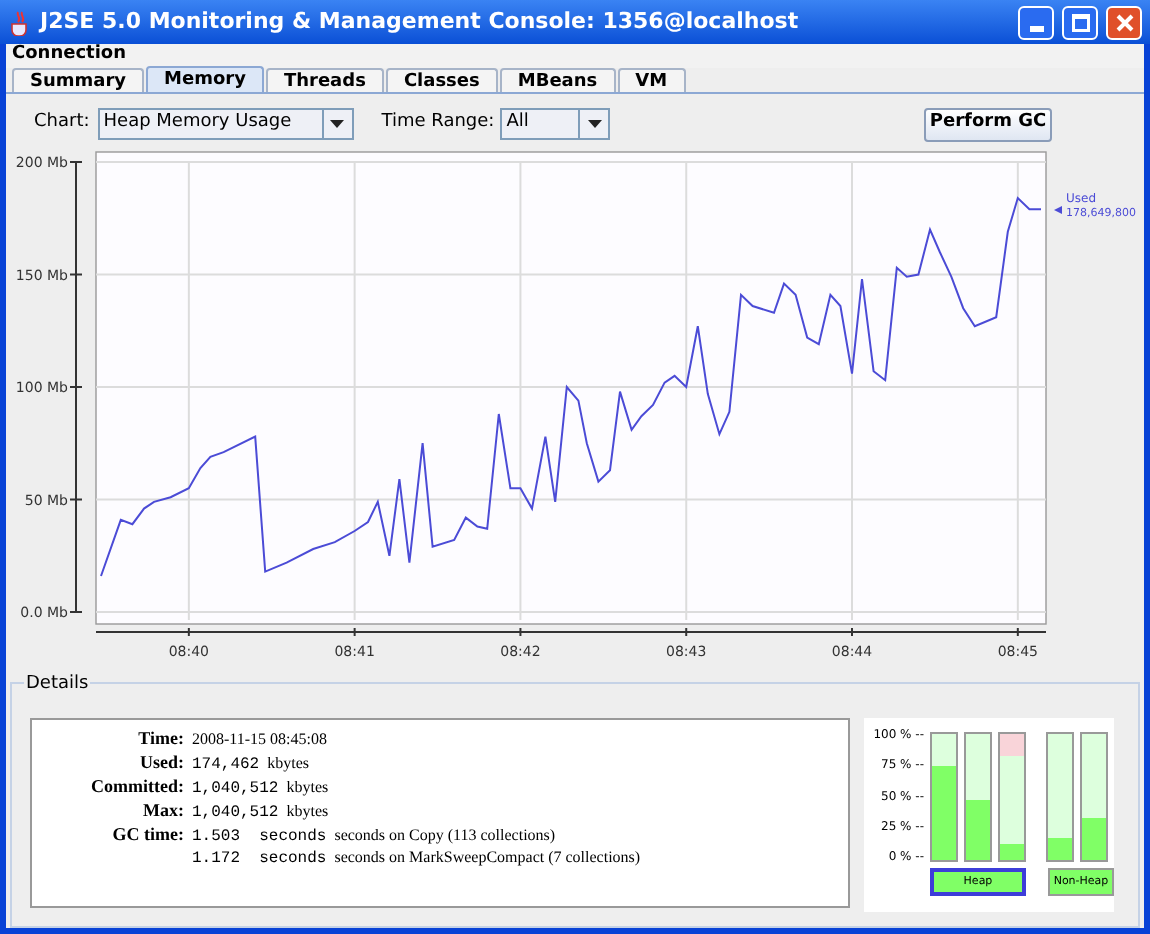 The image size is (1150, 934). I want to click on tab: Classes, so click(441, 80).